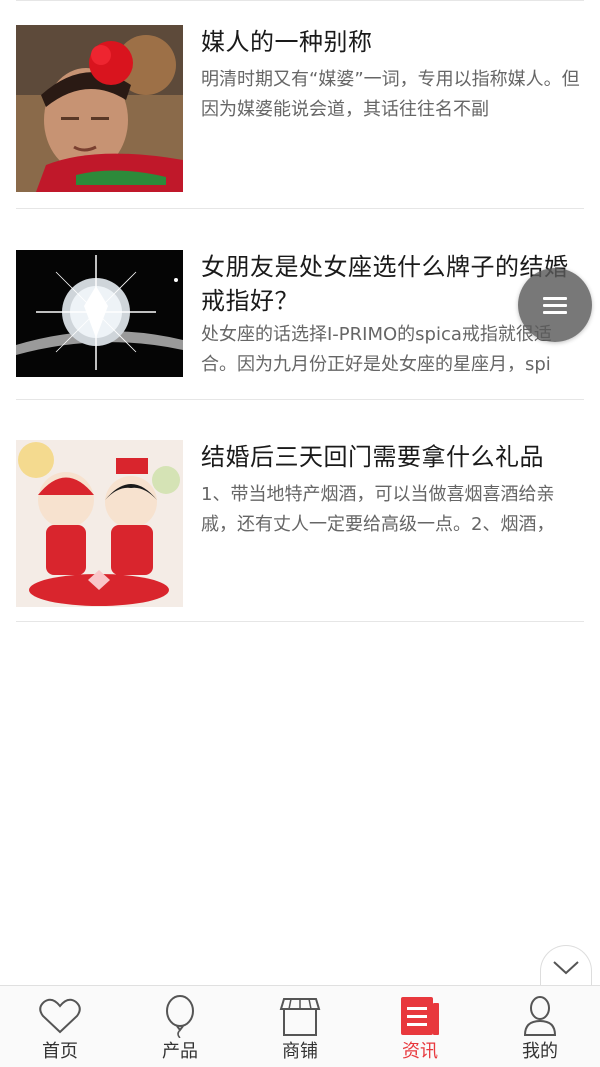  Describe the element at coordinates (300, 1051) in the screenshot. I see `tab-label: 商铺` at that location.